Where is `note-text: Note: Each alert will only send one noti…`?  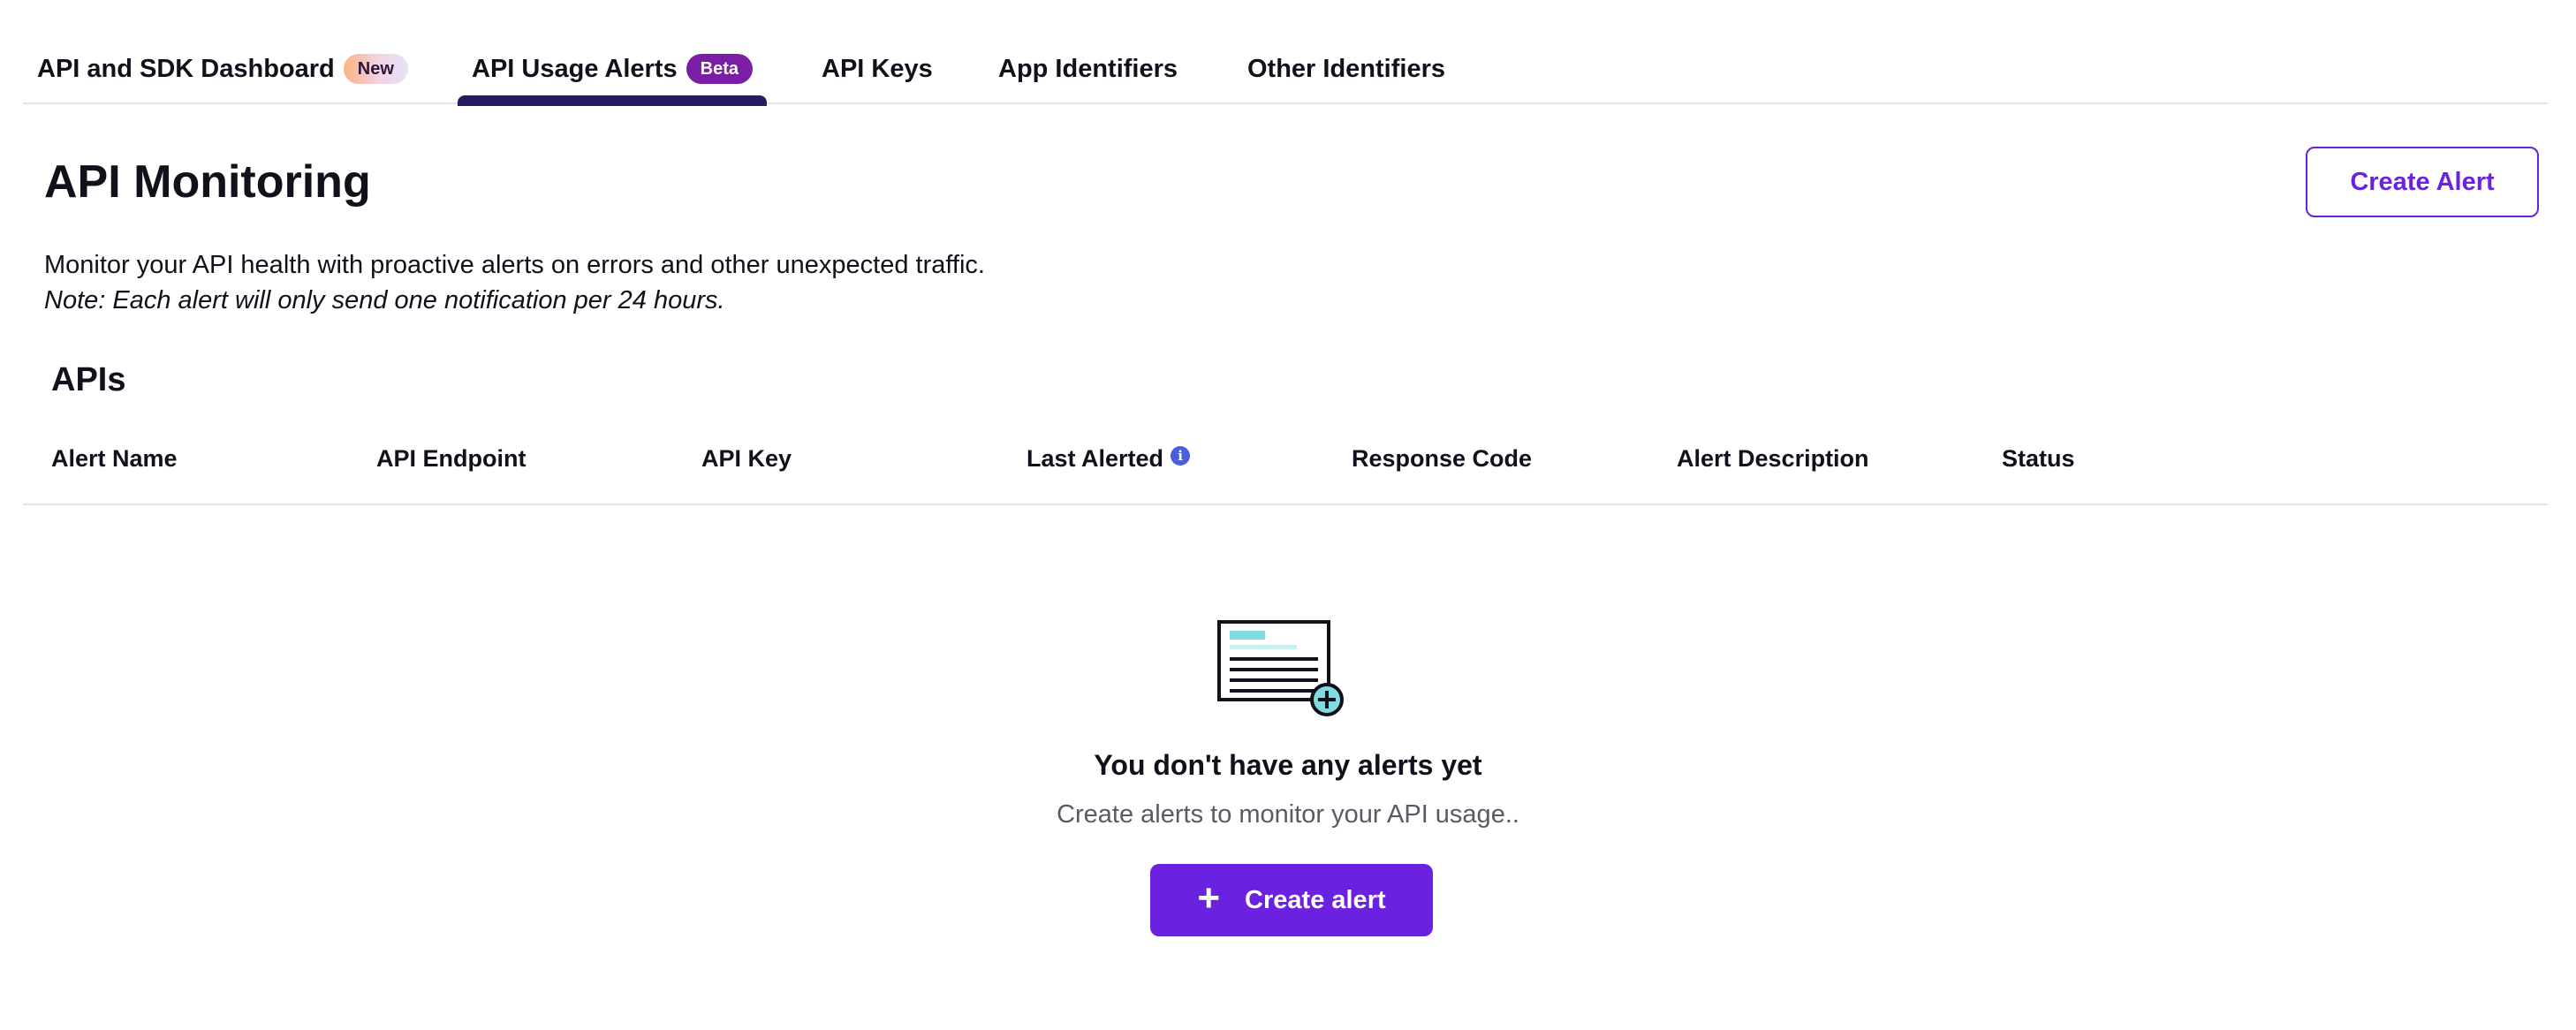 note-text: Note: Each alert will only send one noti… is located at coordinates (385, 300).